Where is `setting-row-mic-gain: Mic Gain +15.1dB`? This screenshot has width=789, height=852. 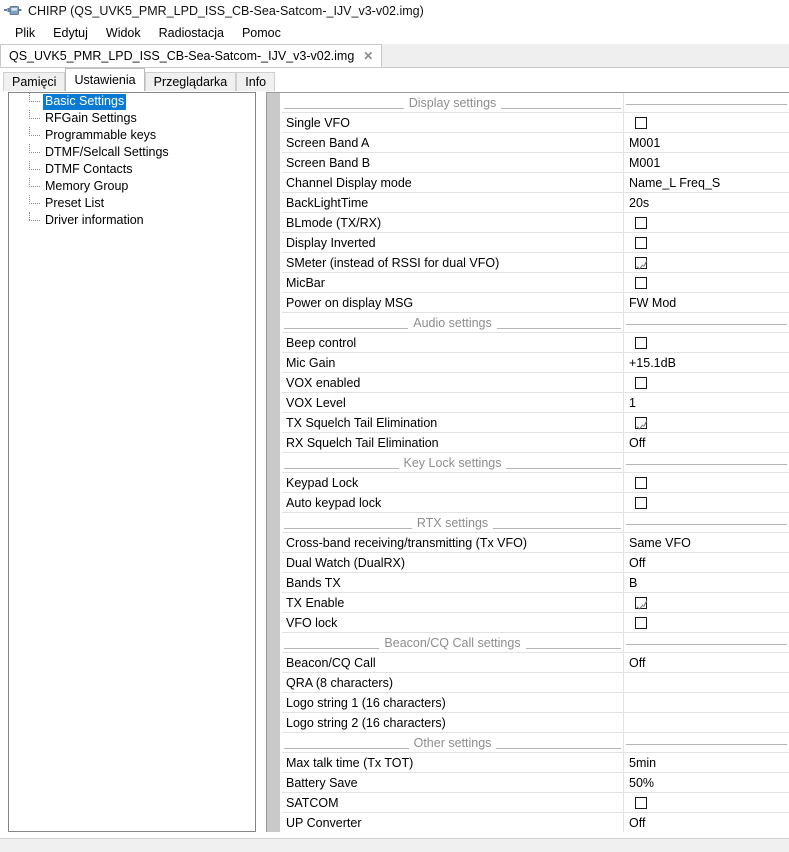
setting-row-mic-gain: Mic Gain +15.1dB is located at coordinates (535, 363).